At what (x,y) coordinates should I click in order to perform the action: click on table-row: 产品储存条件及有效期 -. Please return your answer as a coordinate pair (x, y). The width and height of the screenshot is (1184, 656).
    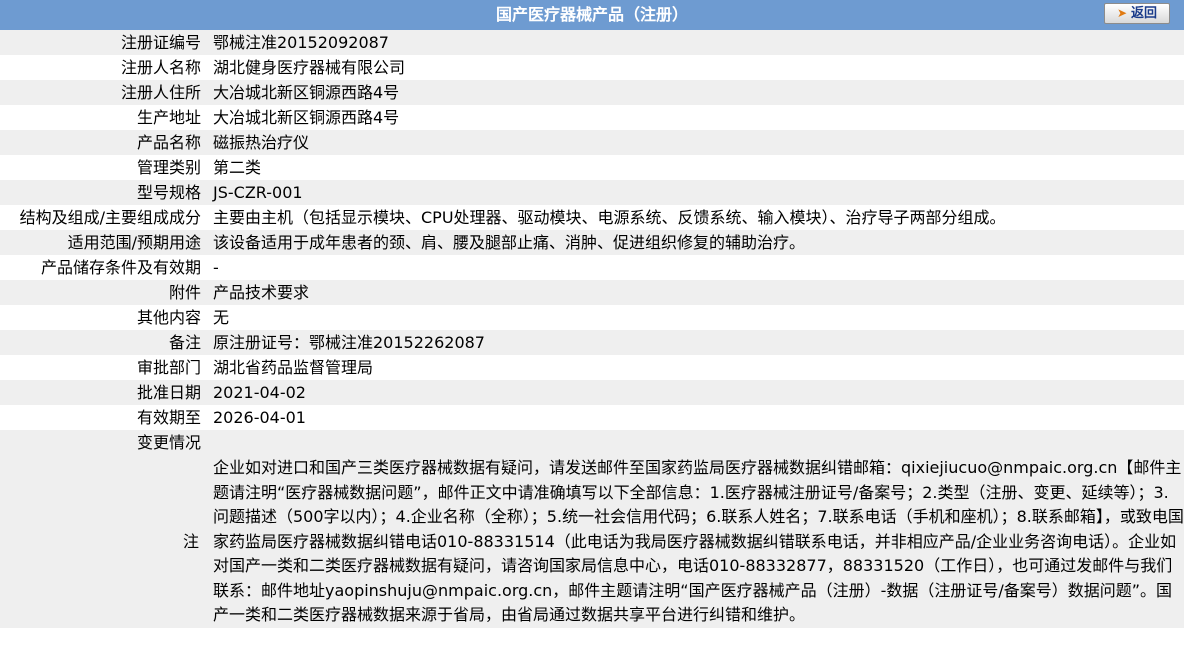
    Looking at the image, I should click on (592, 267).